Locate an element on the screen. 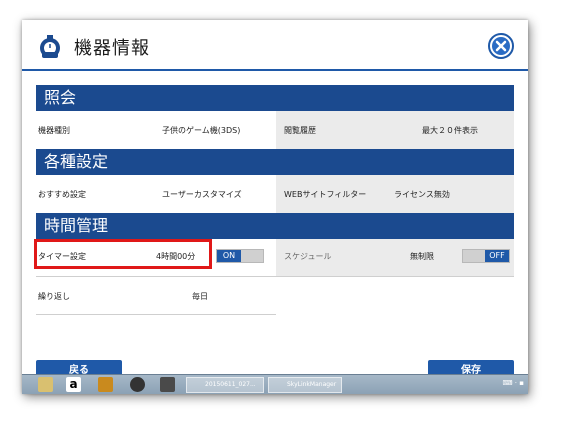 This screenshot has width=570, height=436. speaker-icon: · is located at coordinates (516, 383).